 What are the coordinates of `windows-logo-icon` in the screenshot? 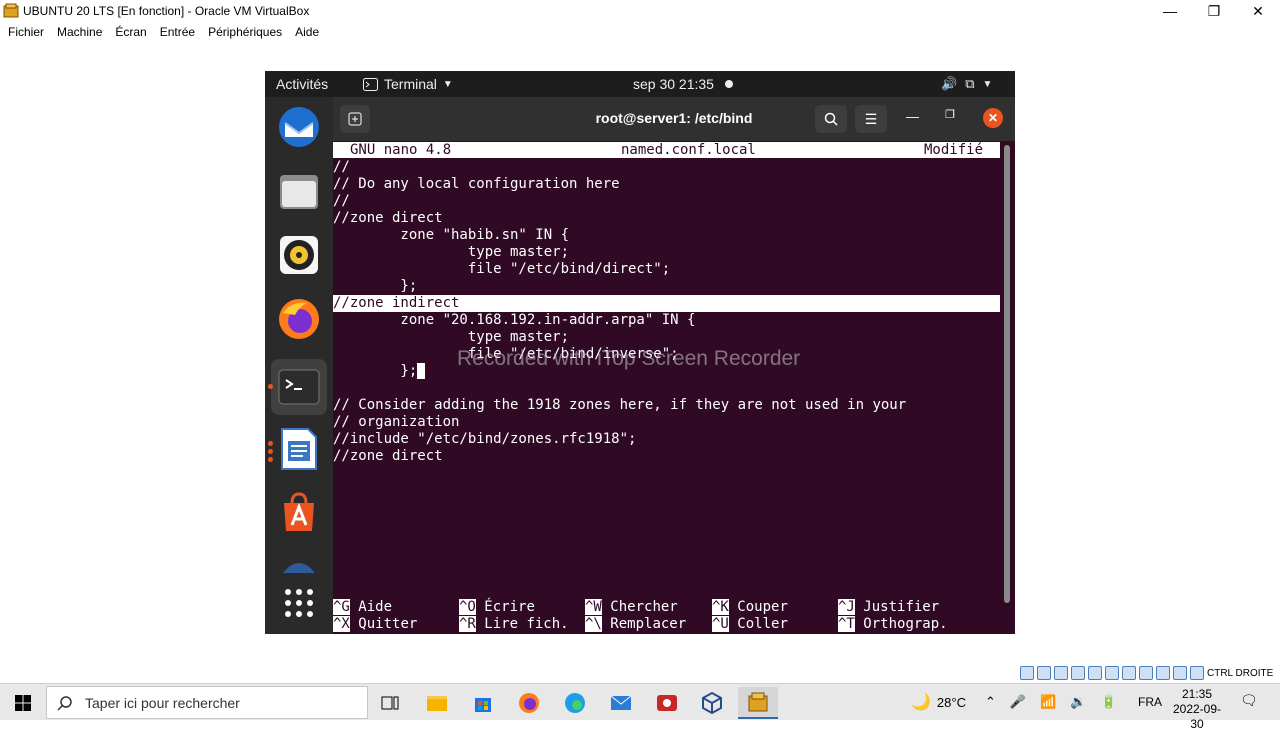 It's located at (23, 702).